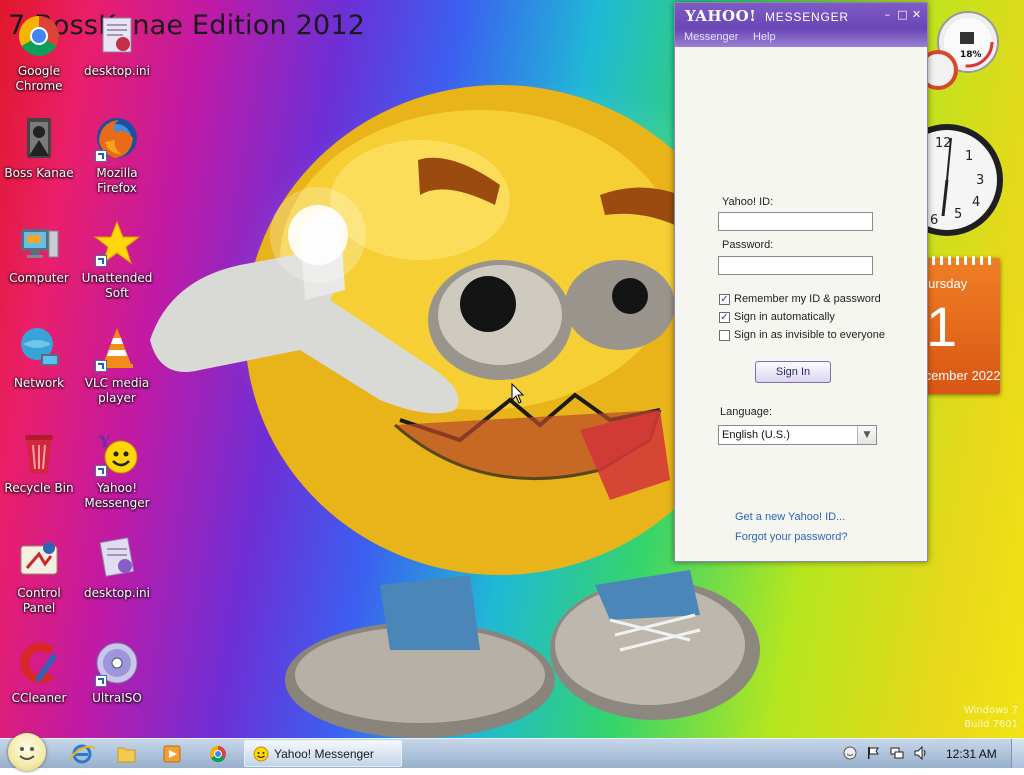 This screenshot has width=1024, height=775. What do you see at coordinates (39, 78) in the screenshot?
I see `desktop-icon-label: Google Chrome` at bounding box center [39, 78].